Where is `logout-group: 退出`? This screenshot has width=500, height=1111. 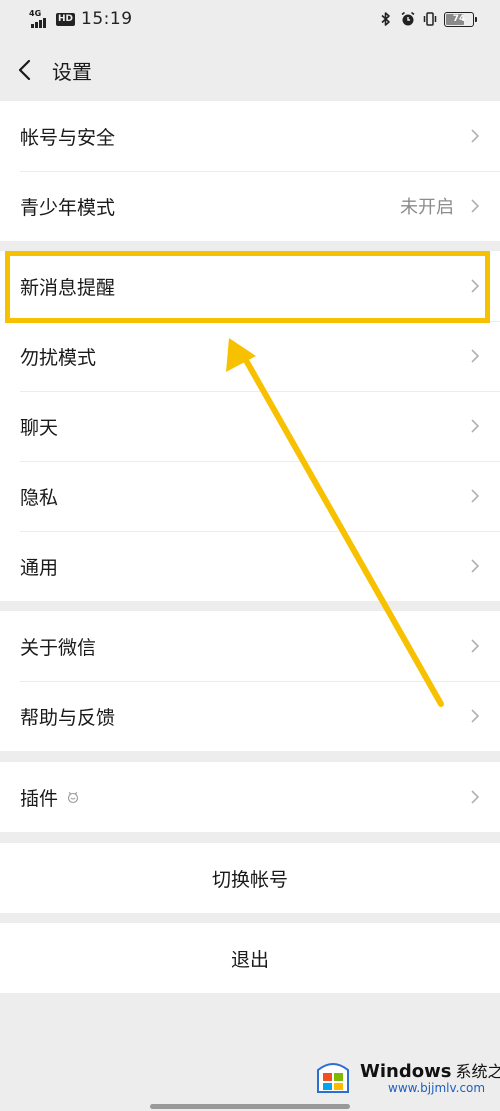
logout-group: 退出 is located at coordinates (250, 958).